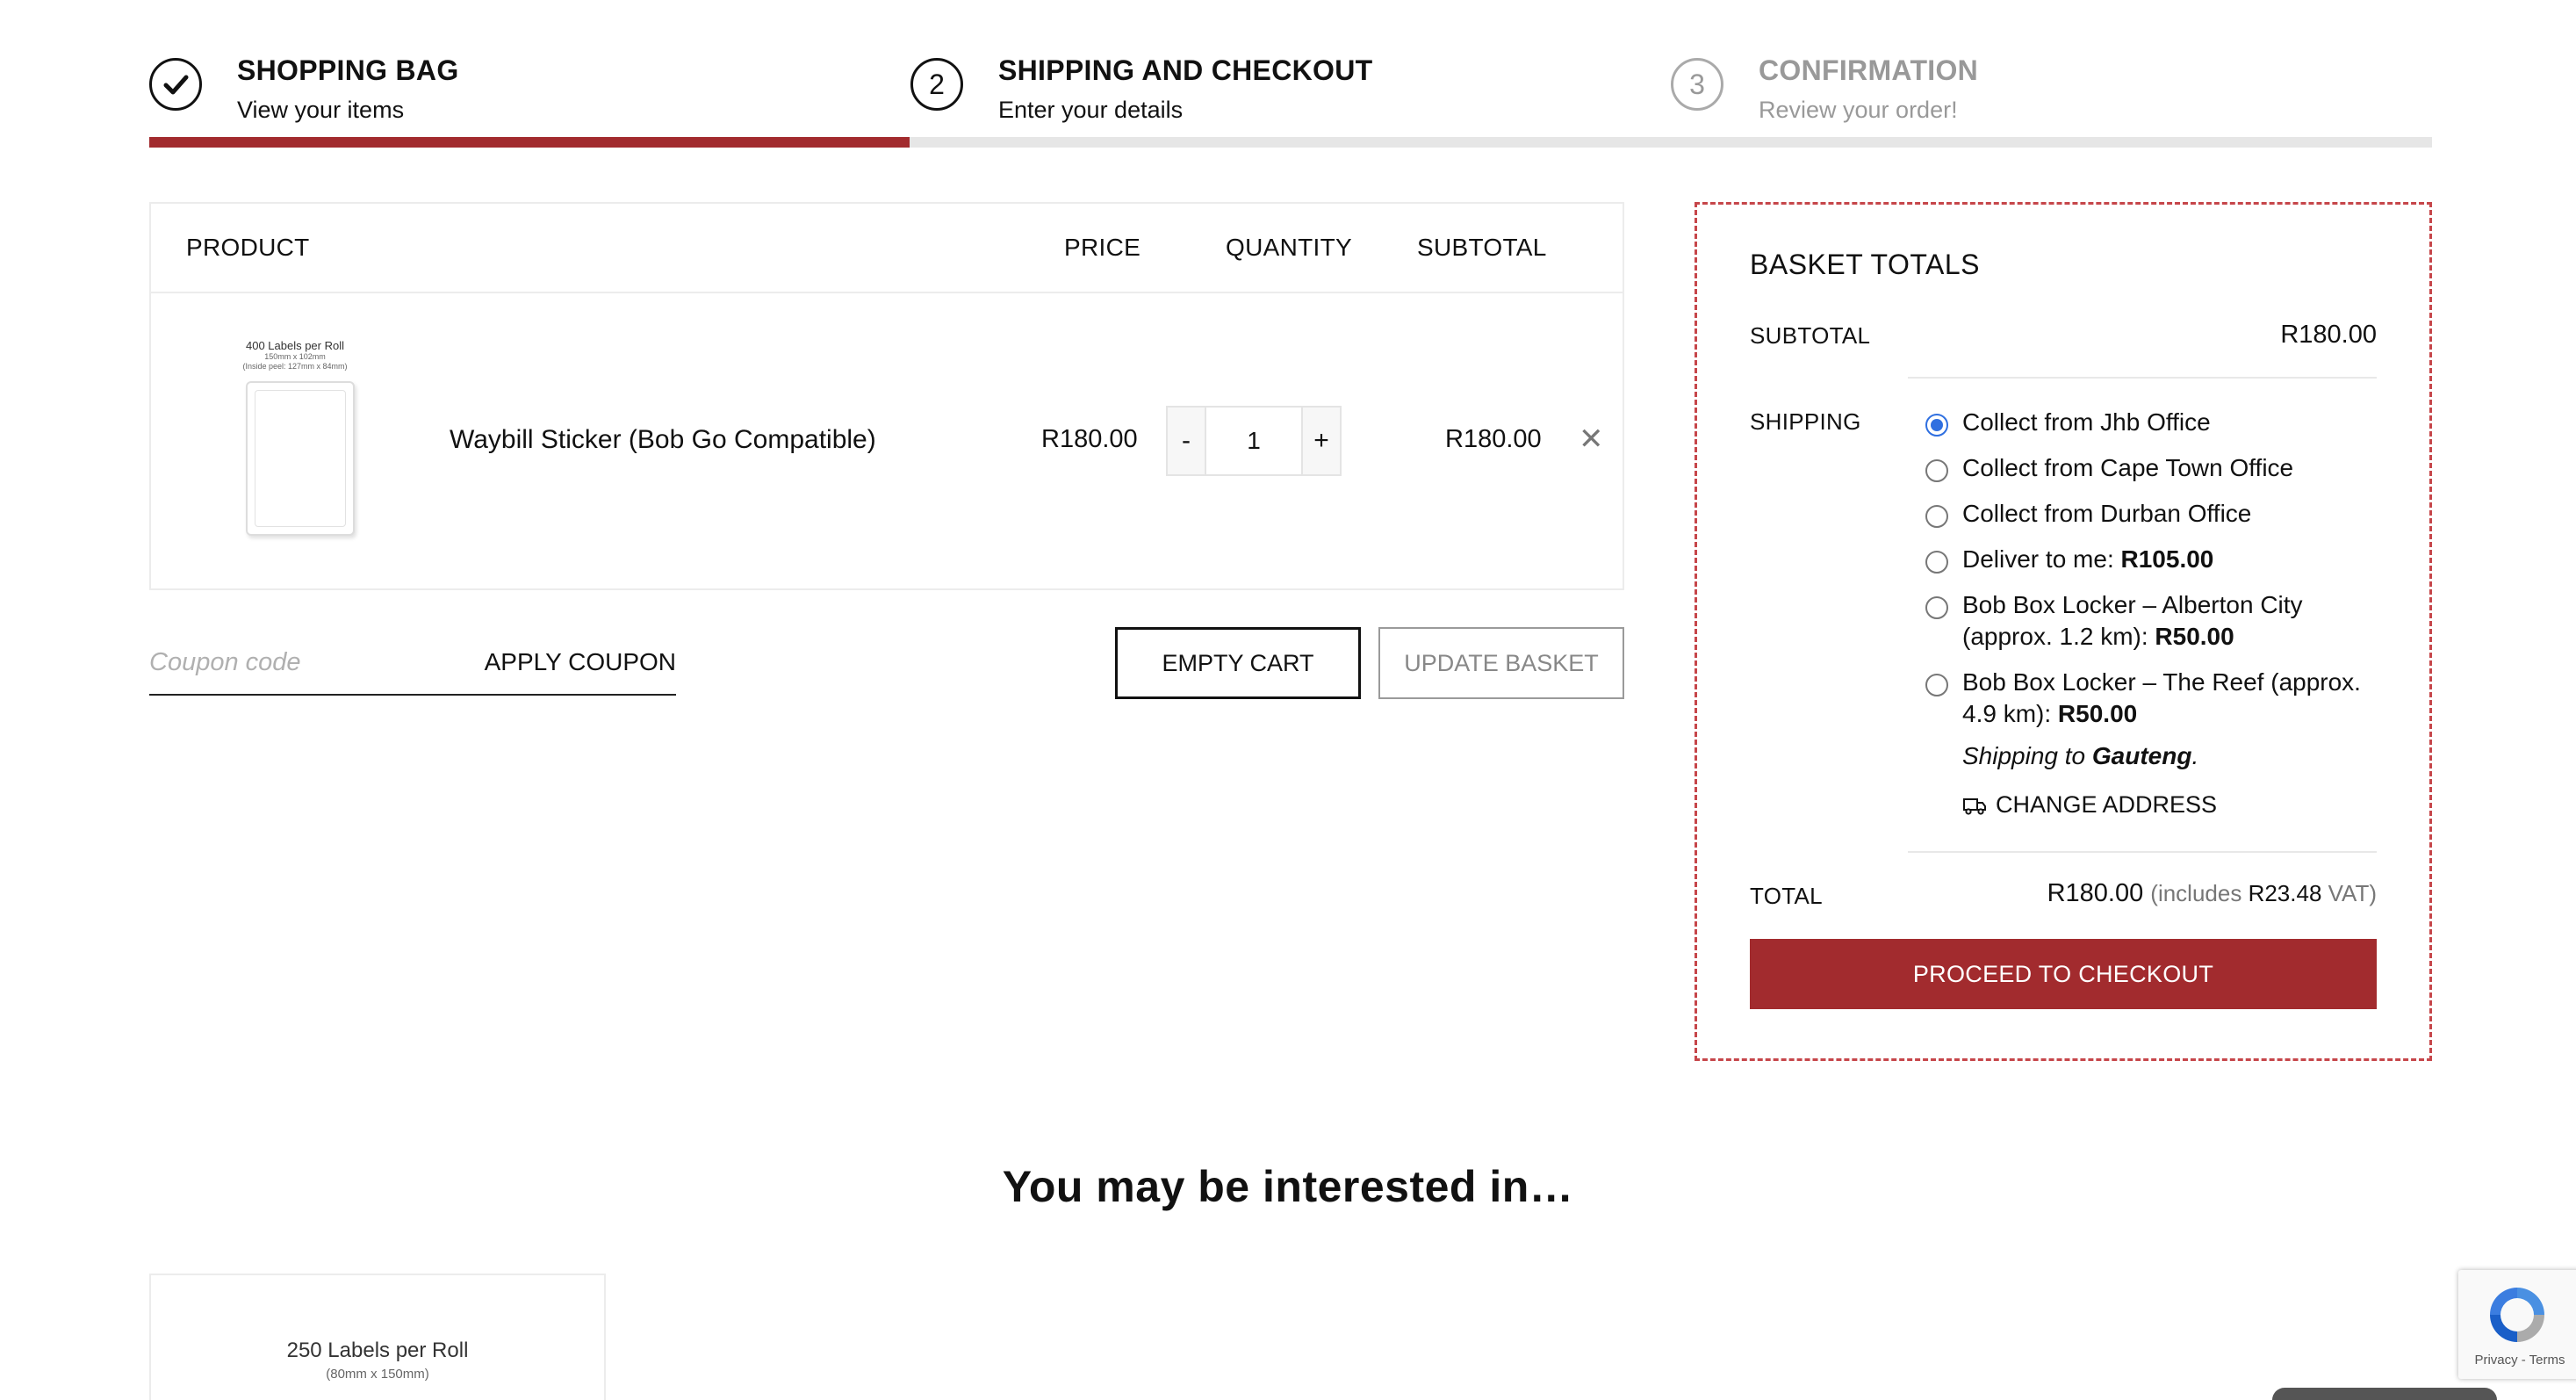  Describe the element at coordinates (1974, 806) in the screenshot. I see `truck-icon` at that location.